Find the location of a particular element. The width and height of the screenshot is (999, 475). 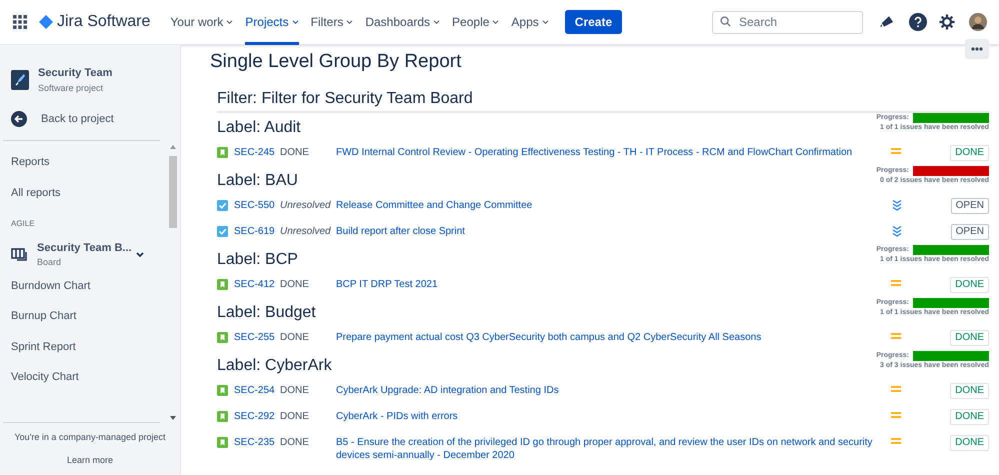

more-actions-button is located at coordinates (977, 49).